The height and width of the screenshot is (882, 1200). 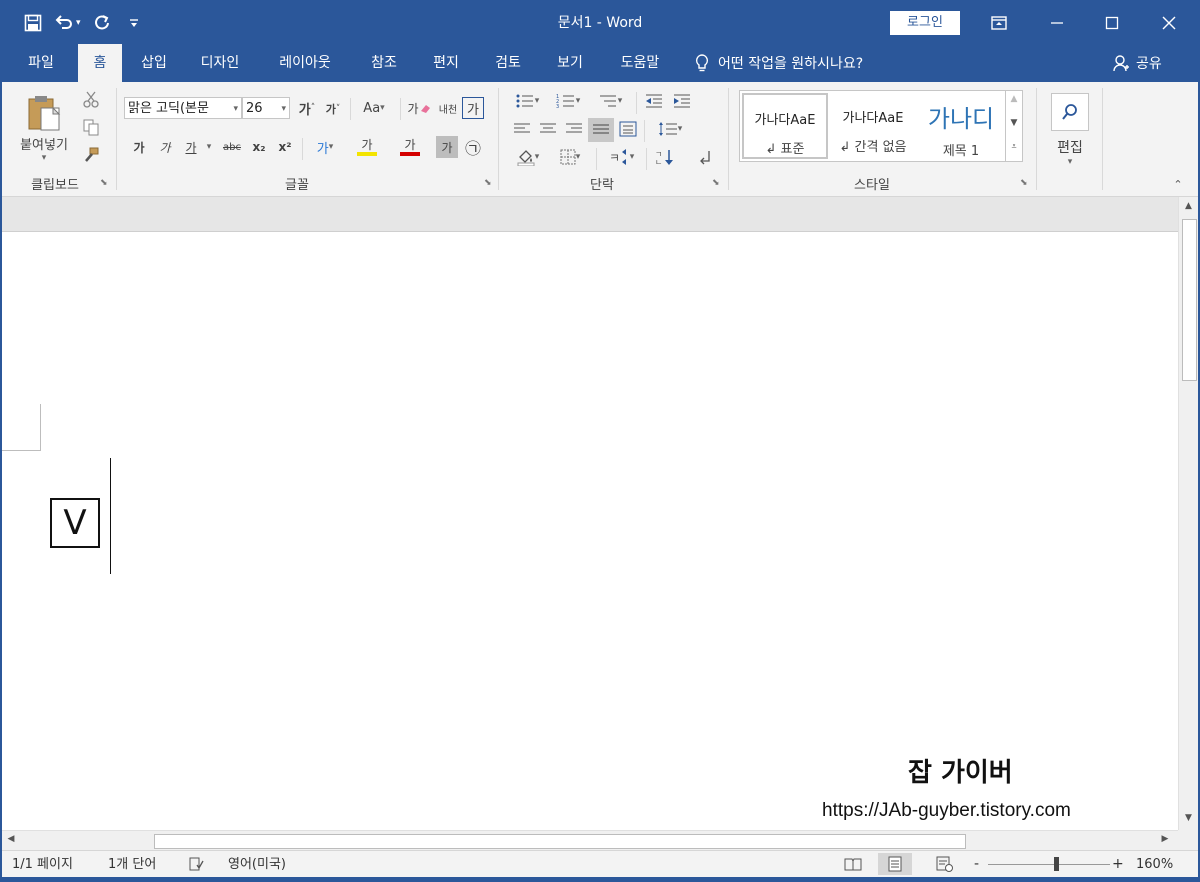 What do you see at coordinates (1014, 123) in the screenshot?
I see `styles-scroll-down-icon: ▼` at bounding box center [1014, 123].